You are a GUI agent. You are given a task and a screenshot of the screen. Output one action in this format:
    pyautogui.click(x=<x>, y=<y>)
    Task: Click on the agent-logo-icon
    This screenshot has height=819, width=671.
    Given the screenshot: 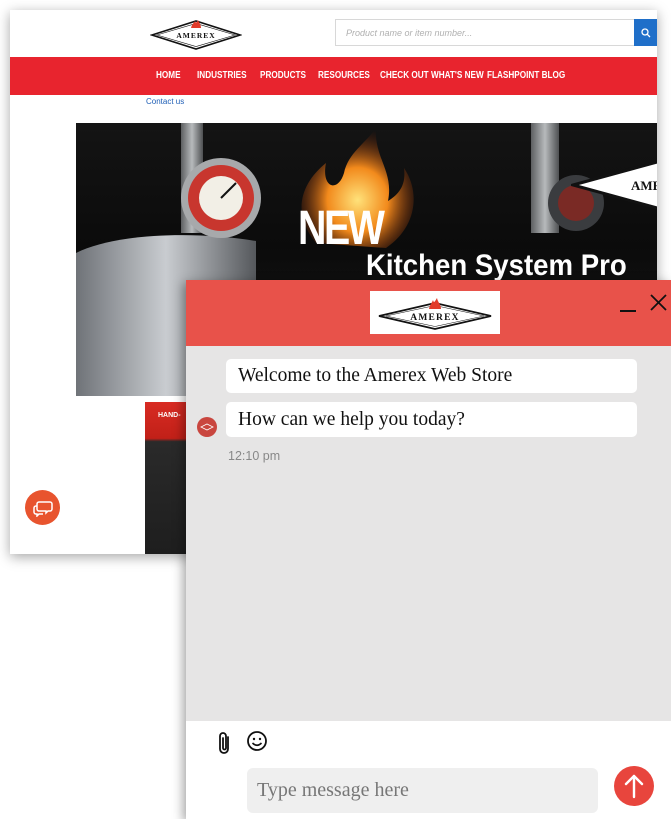 What is the action you would take?
    pyautogui.click(x=207, y=427)
    